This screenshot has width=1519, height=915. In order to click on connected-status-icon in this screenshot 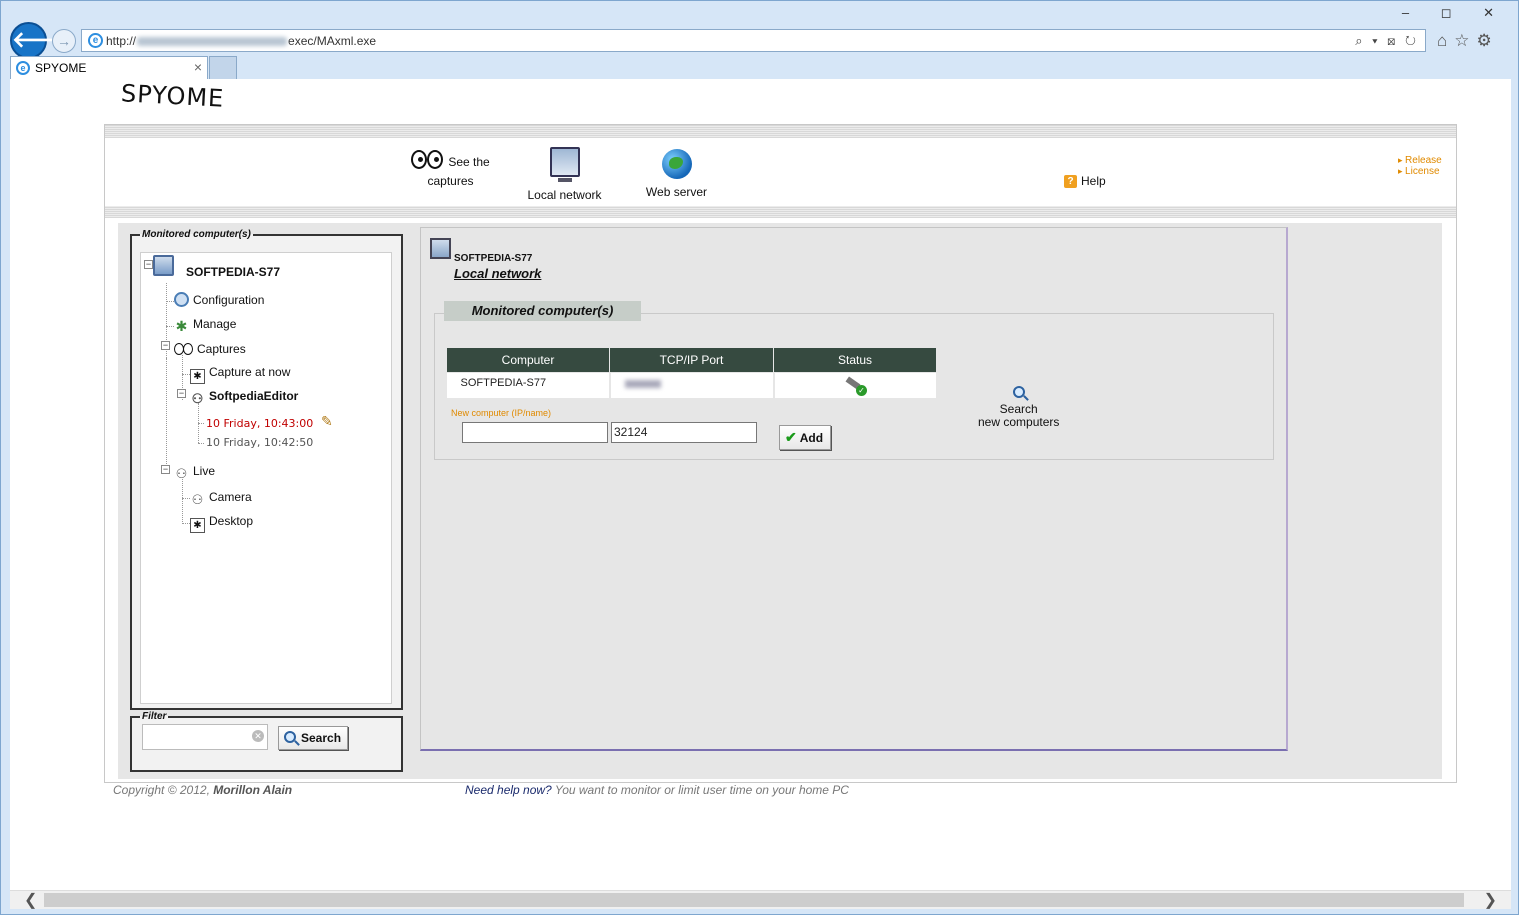, I will do `click(856, 386)`.